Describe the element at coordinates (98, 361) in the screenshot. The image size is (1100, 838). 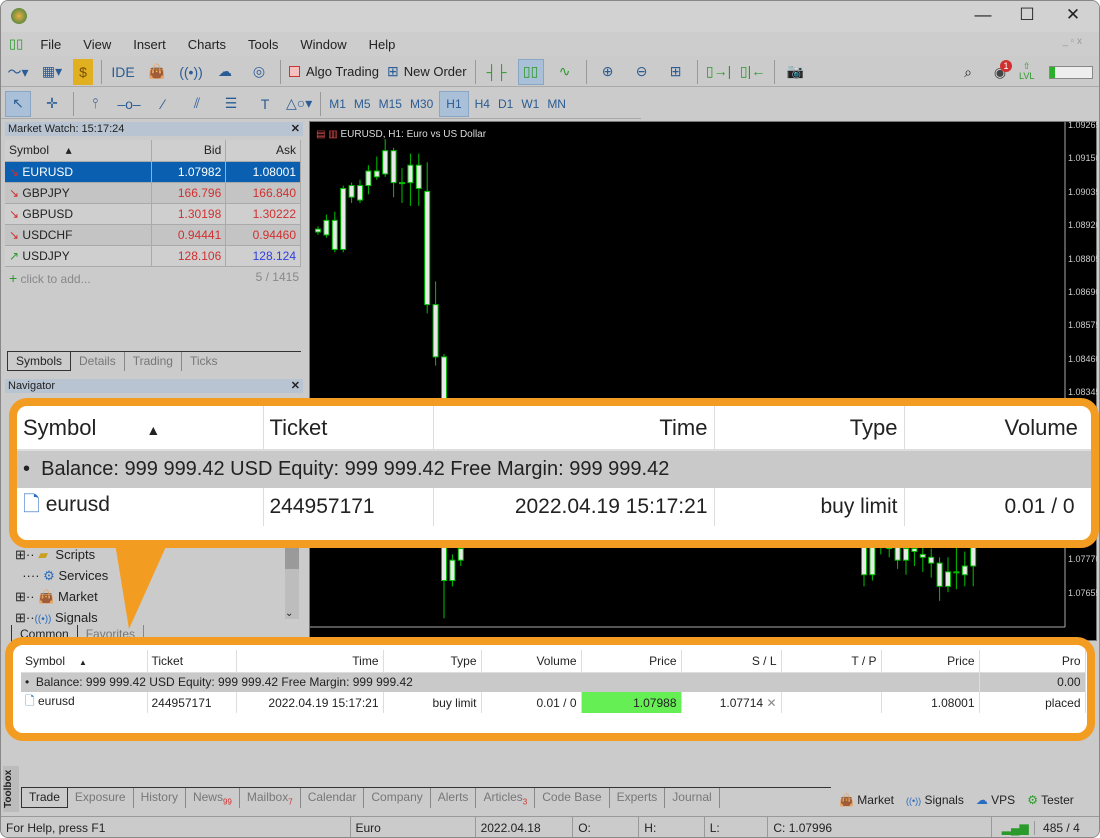
I see `tab-details: Details` at that location.